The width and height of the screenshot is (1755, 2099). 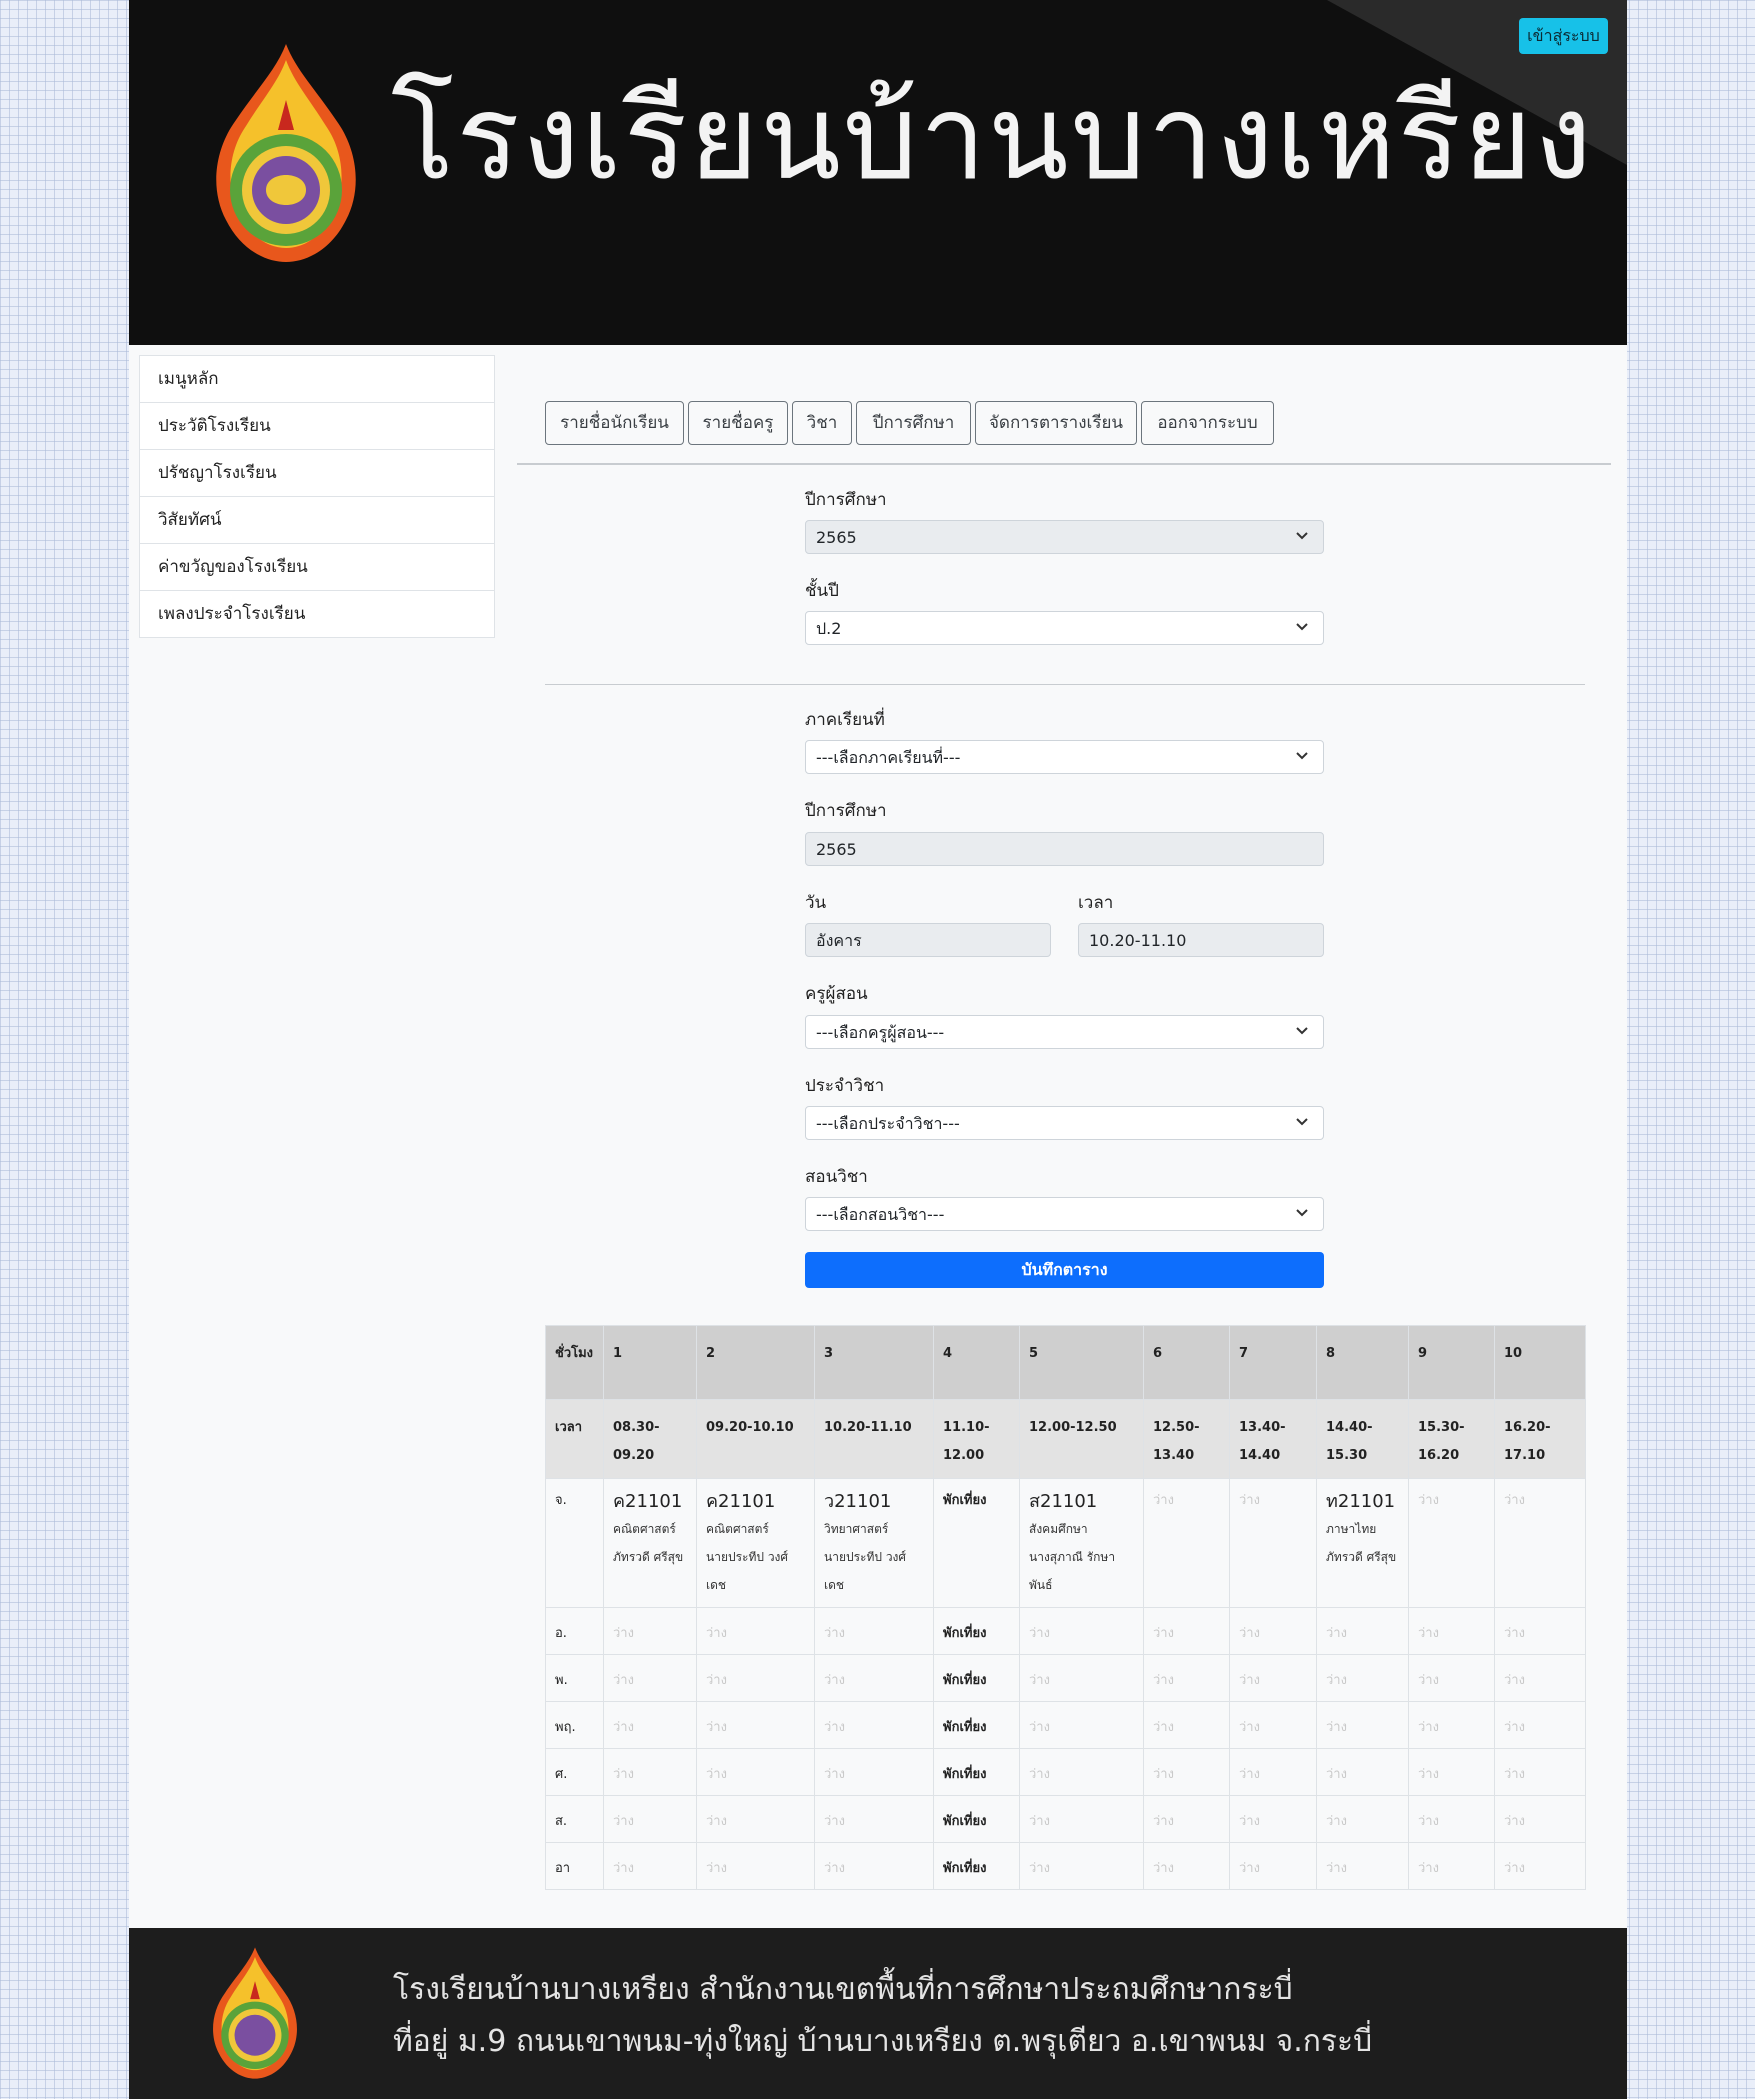 What do you see at coordinates (1064, 464) in the screenshot?
I see `tabs-divider` at bounding box center [1064, 464].